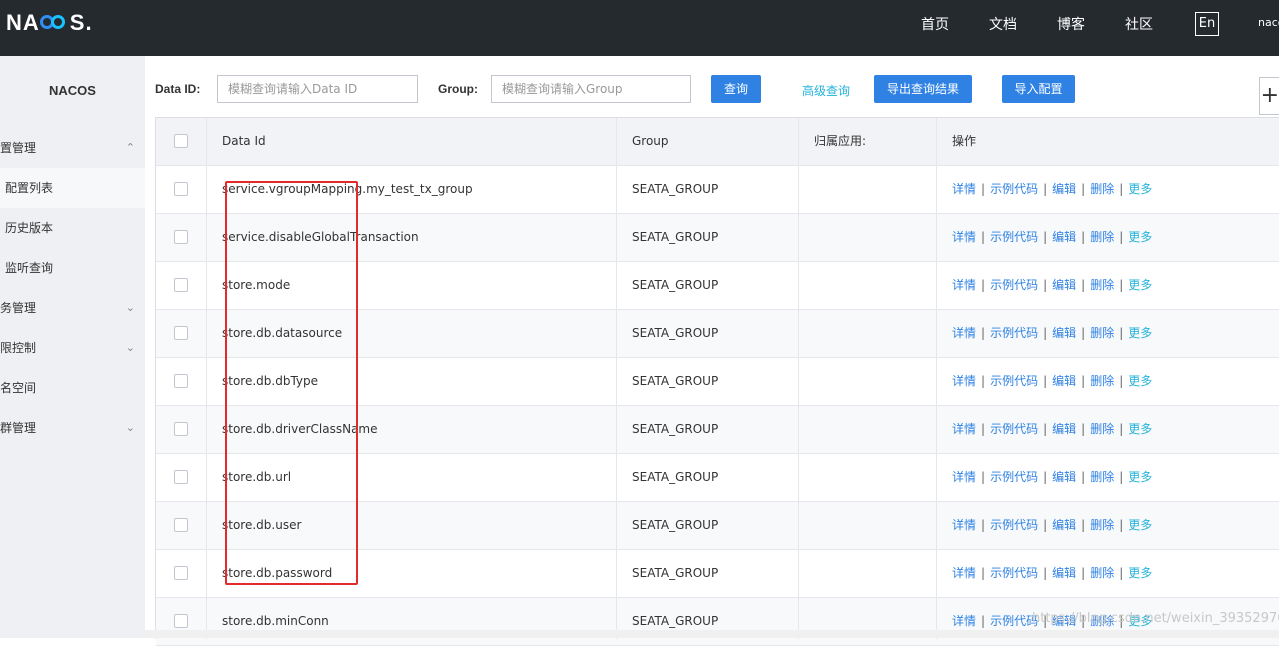 The width and height of the screenshot is (1279, 646). I want to click on sidebar-brand: NACOS, so click(72, 90).